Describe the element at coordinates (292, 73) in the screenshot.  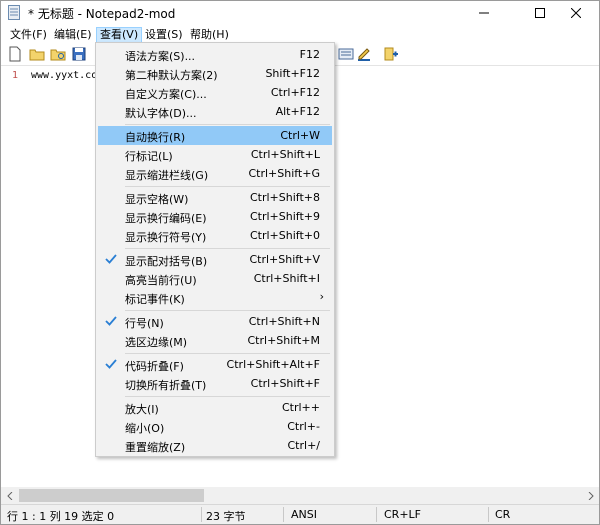
I see `menu-item-shortcut: Shift+F12` at that location.